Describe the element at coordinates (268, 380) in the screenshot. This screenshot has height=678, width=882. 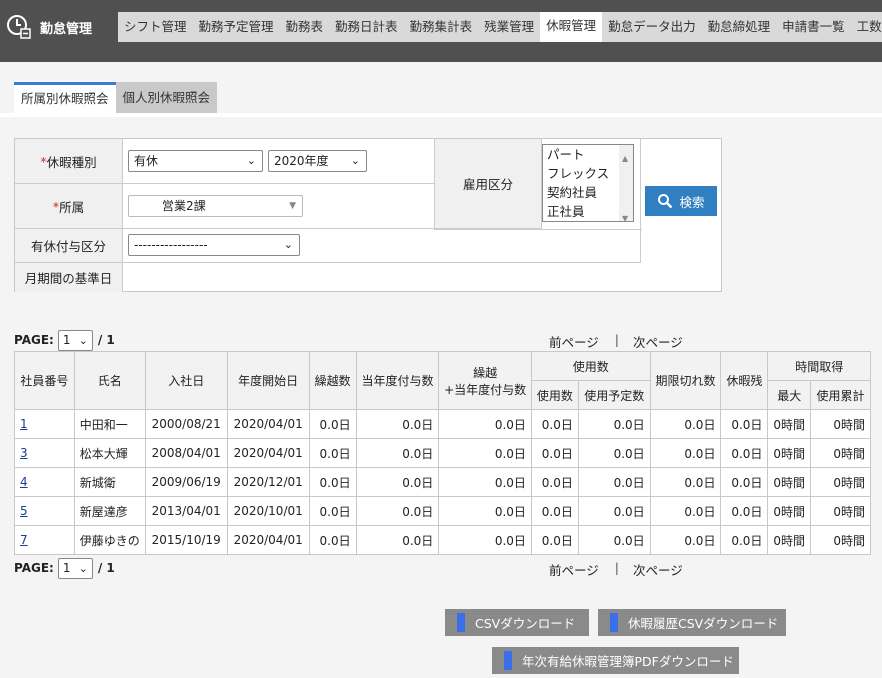
I see `col-fy-start: 年度開始日` at that location.